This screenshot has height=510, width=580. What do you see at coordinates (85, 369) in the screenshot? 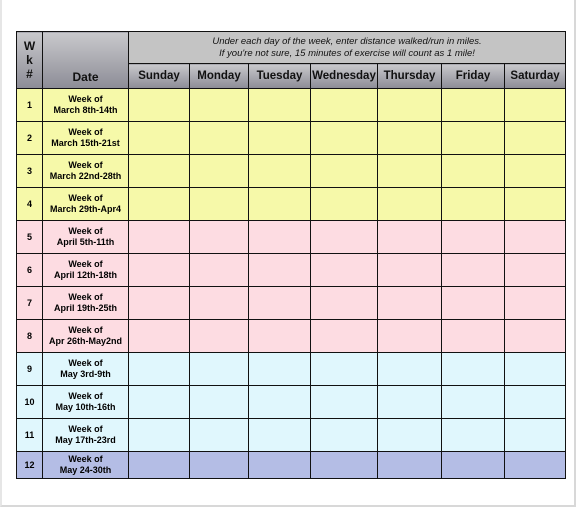
I see `week-date: Week of May 3rd-9th` at bounding box center [85, 369].